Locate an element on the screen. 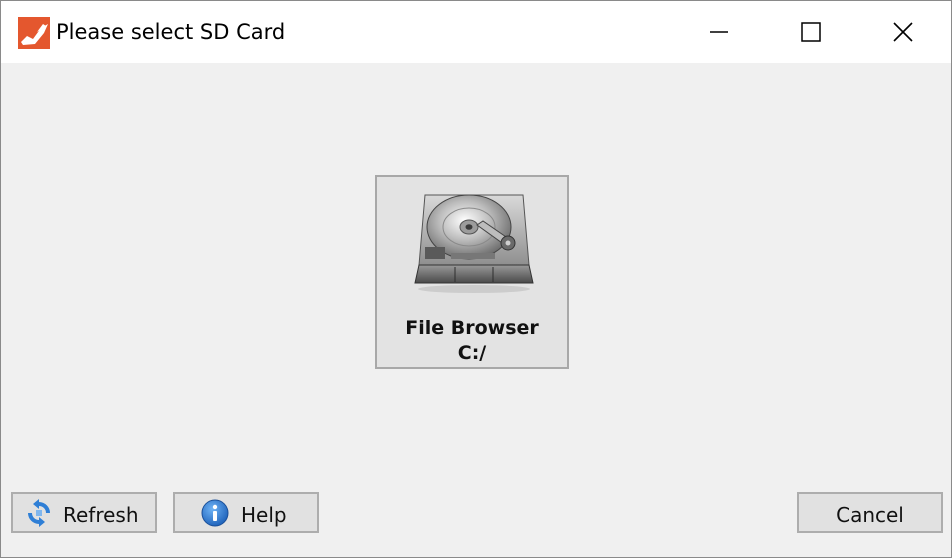  maximize-button is located at coordinates (811, 32).